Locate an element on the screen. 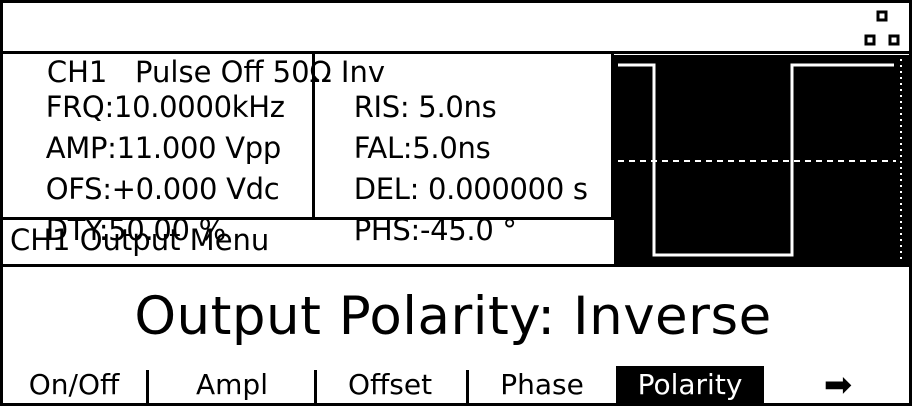 Image resolution: width=912 pixels, height=406 pixels. softkey-ampl-label: Ampl is located at coordinates (232, 384).